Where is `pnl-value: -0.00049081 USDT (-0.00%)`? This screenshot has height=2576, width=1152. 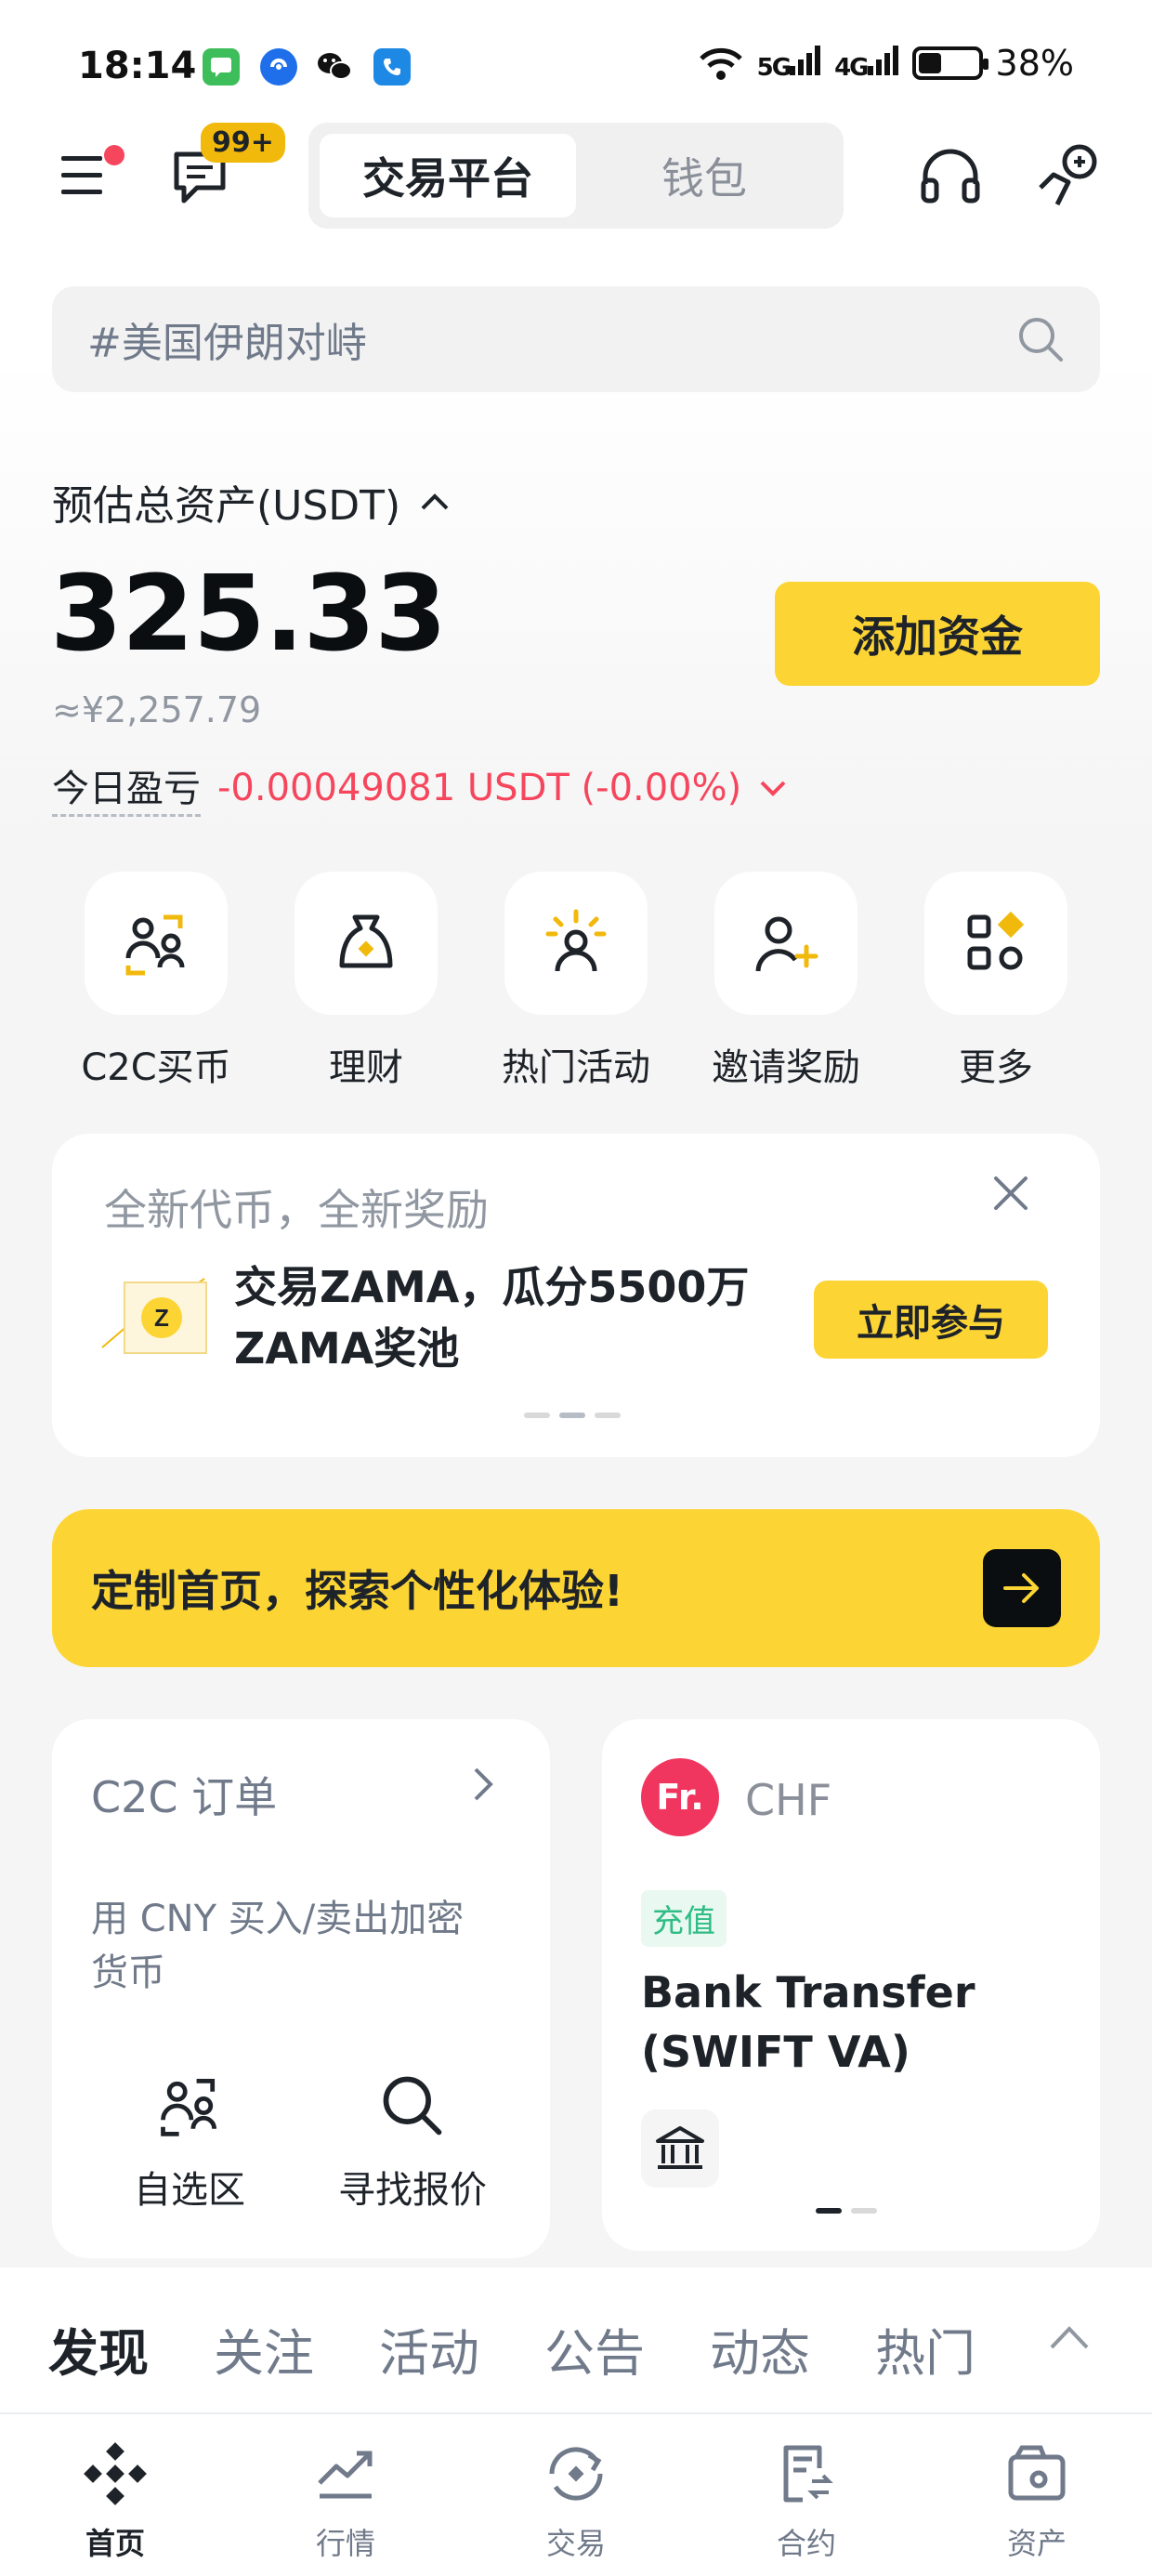 pnl-value: -0.00049081 USDT (-0.00%) is located at coordinates (479, 787).